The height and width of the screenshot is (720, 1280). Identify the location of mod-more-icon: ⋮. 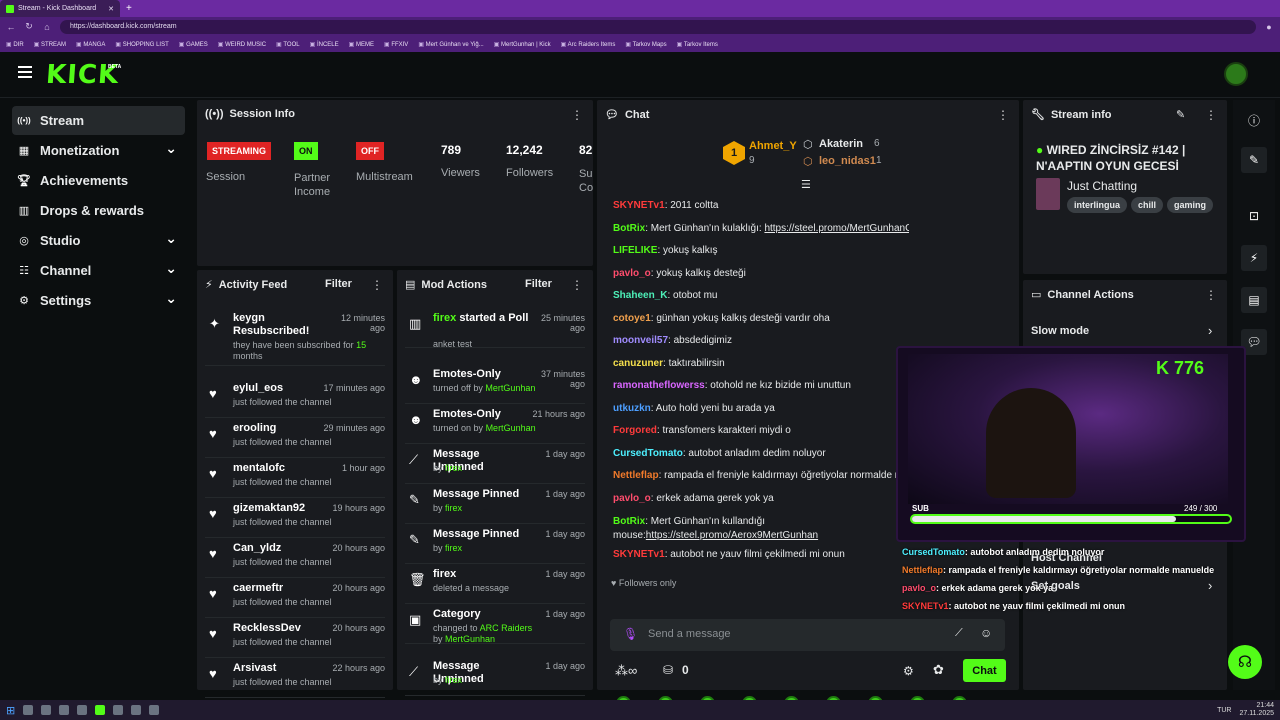
(577, 285).